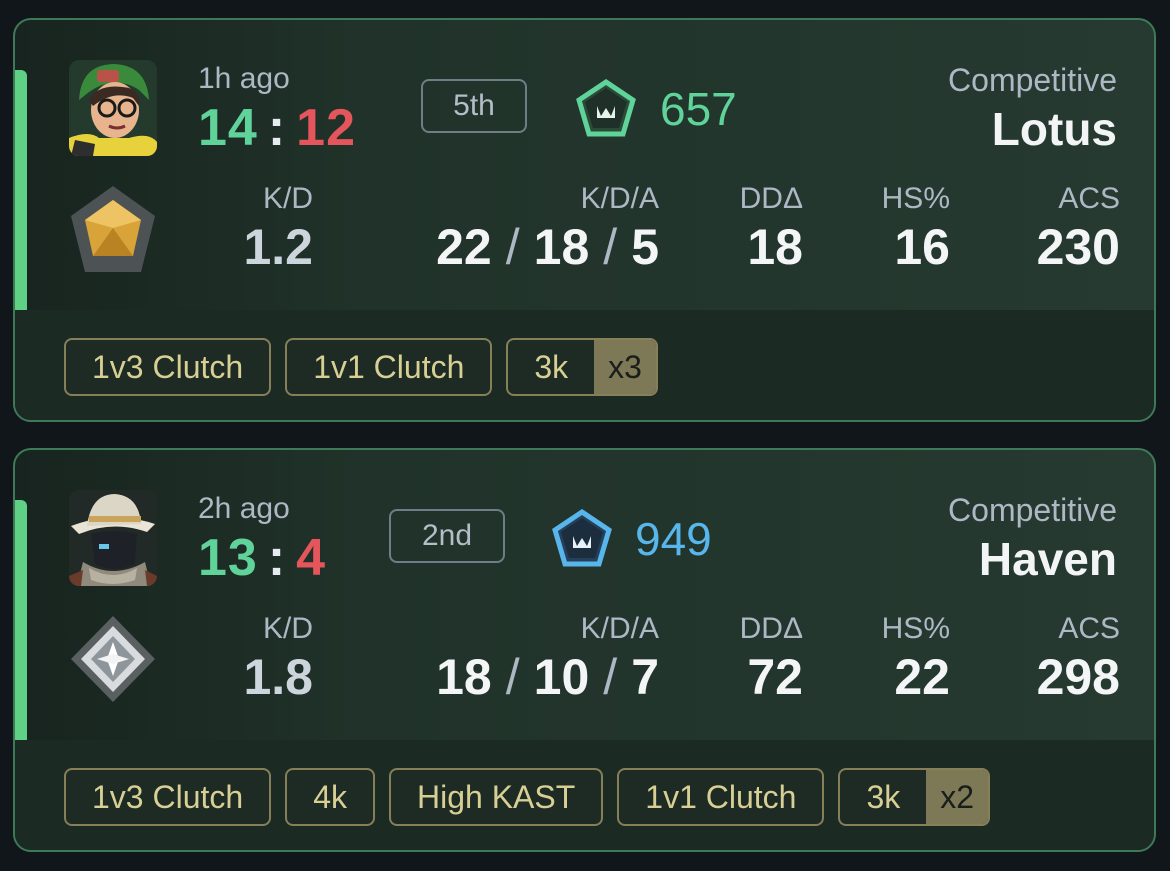 This screenshot has height=871, width=1170. Describe the element at coordinates (330, 797) in the screenshot. I see `achievement-tag: 4k` at that location.